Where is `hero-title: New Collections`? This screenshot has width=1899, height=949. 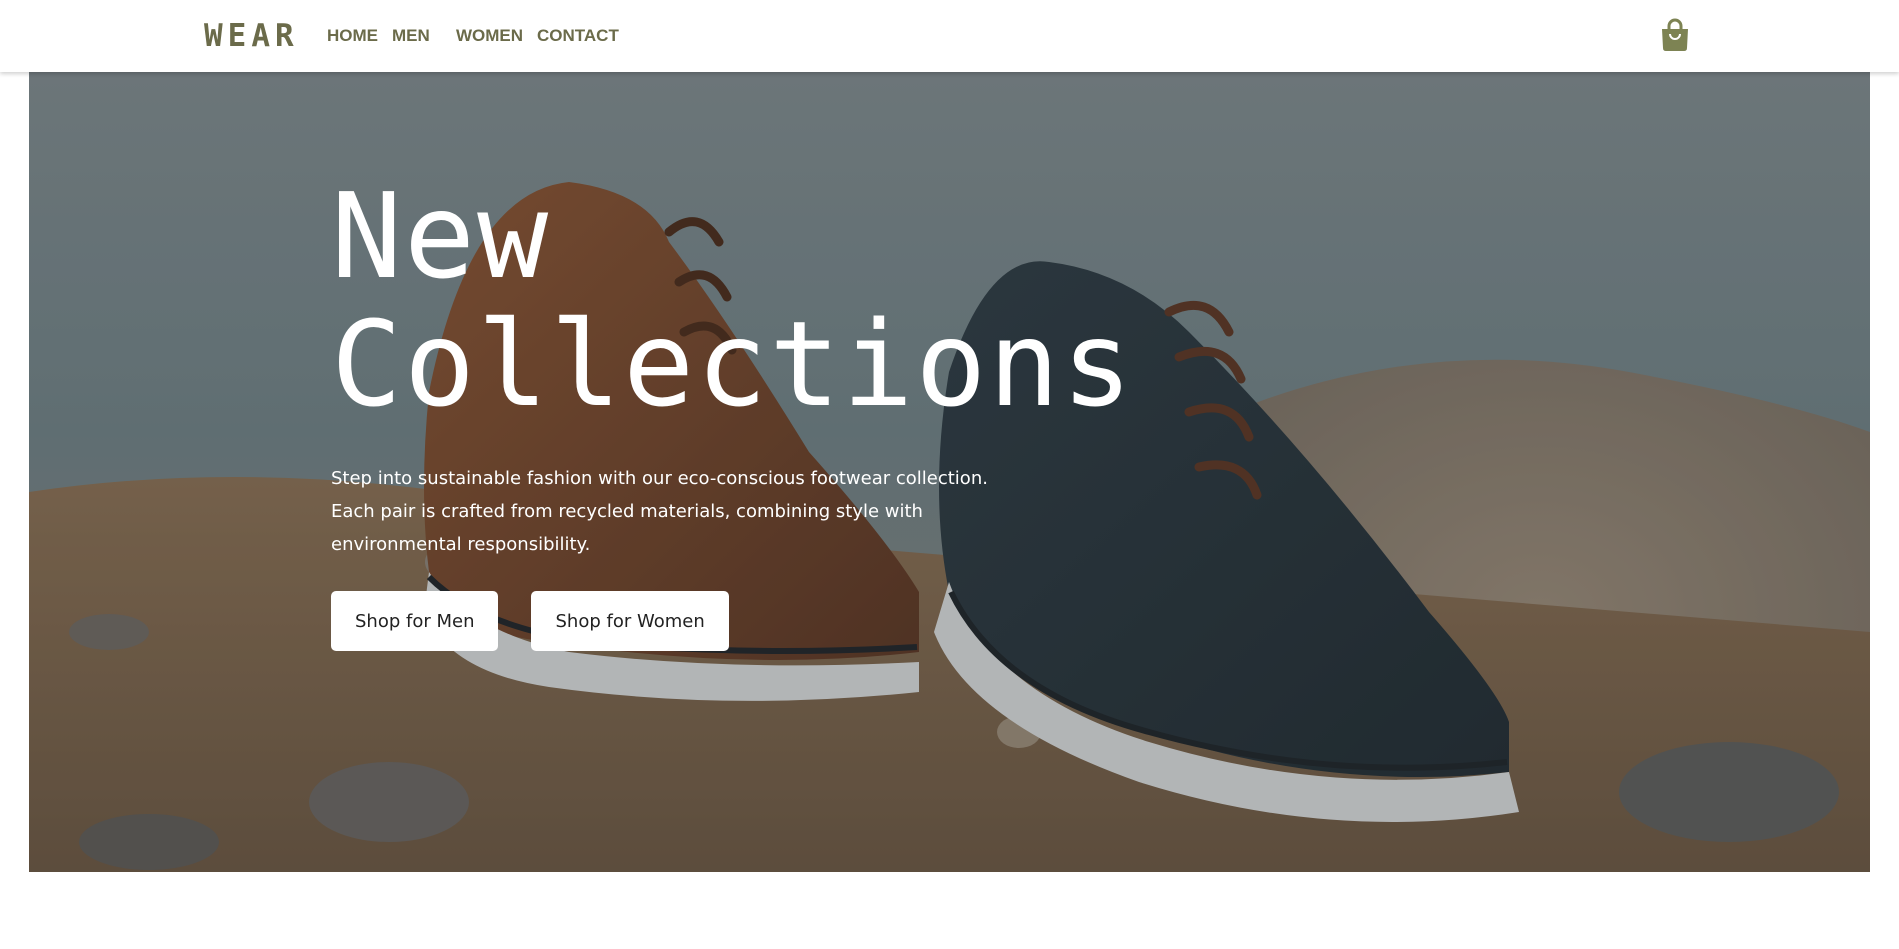 hero-title: New Collections is located at coordinates (731, 300).